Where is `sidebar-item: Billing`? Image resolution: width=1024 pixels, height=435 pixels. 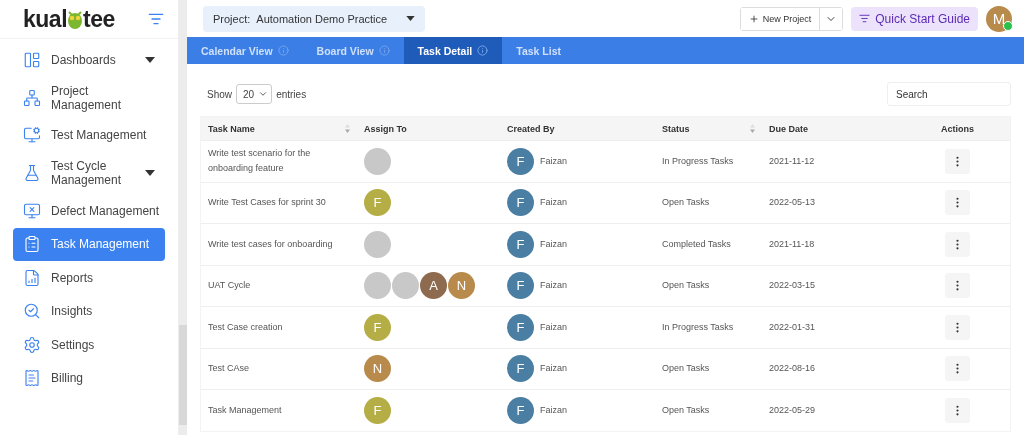 sidebar-item: Billing is located at coordinates (89, 378).